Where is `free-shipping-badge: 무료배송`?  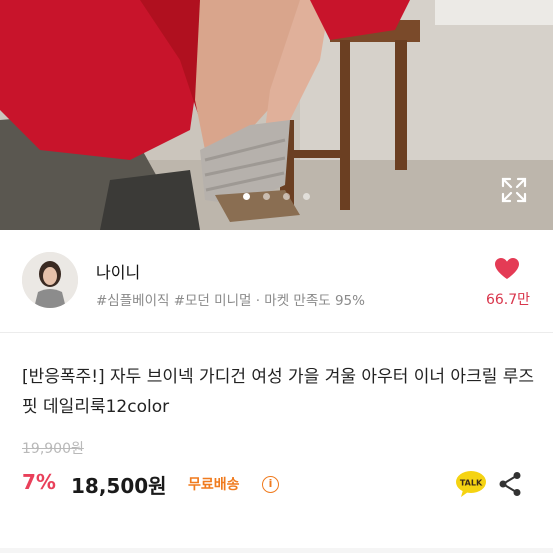 free-shipping-badge: 무료배송 is located at coordinates (214, 485).